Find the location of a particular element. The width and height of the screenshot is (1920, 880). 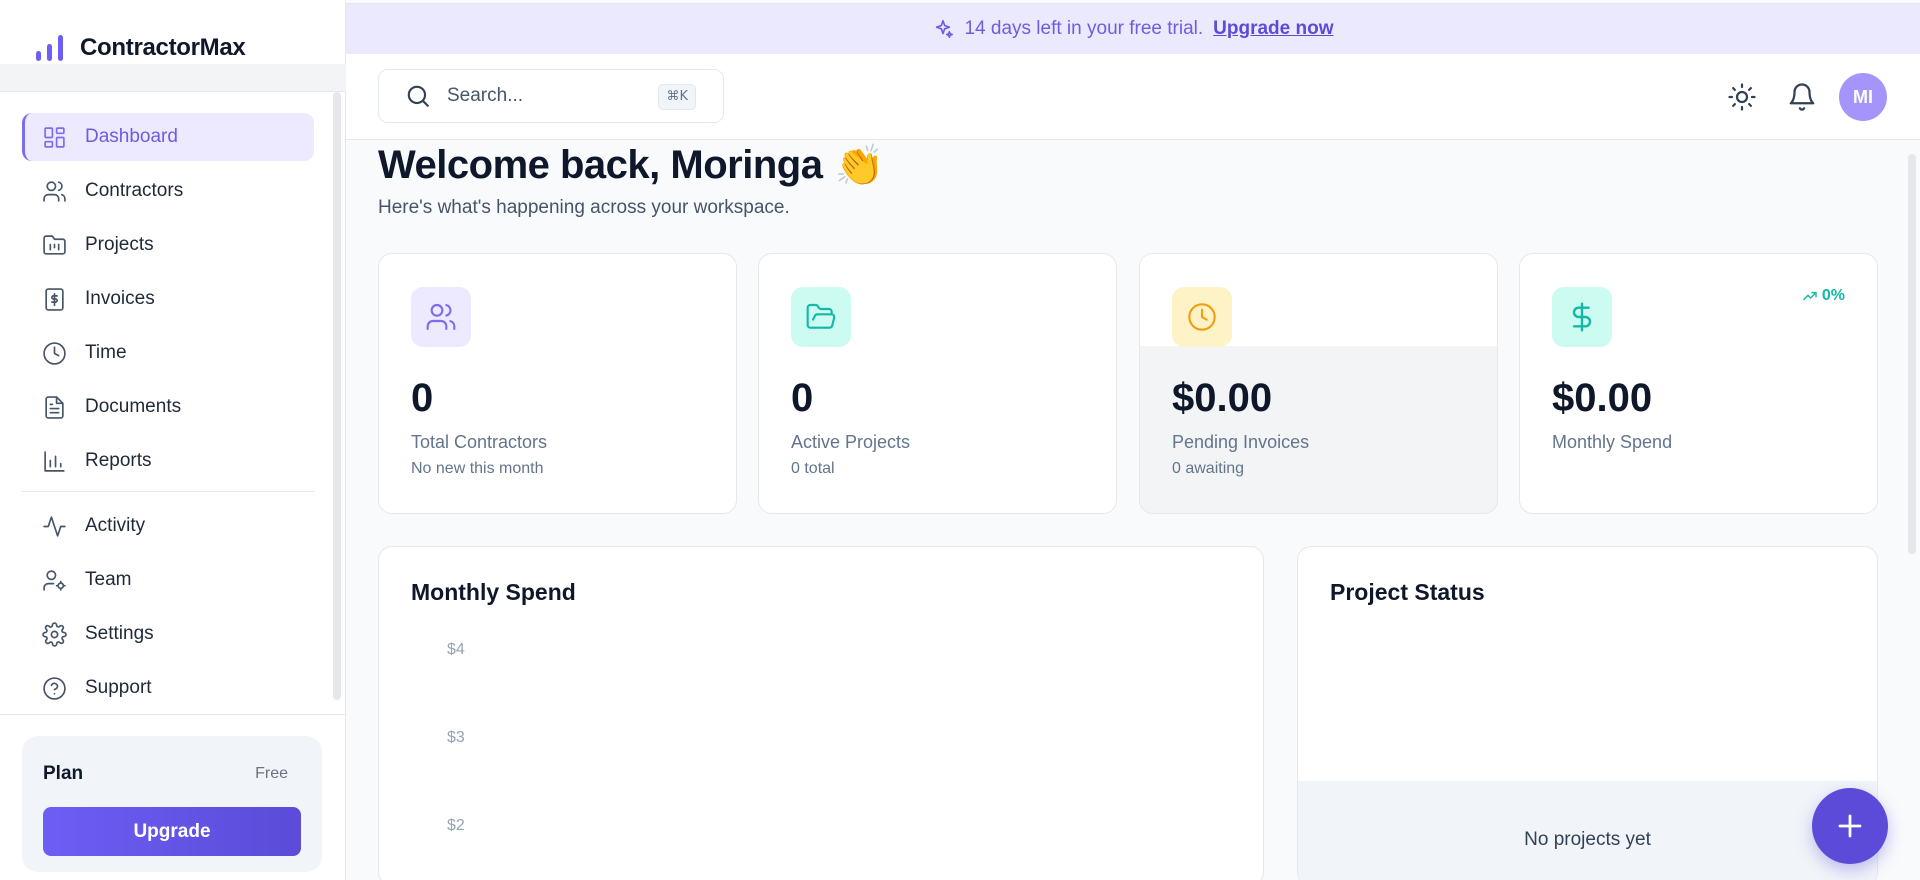

sun-icon is located at coordinates (1742, 97).